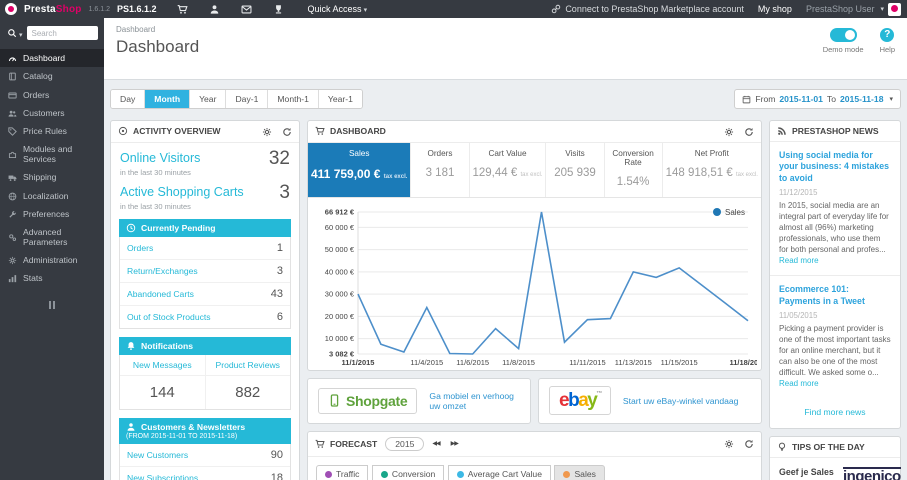 The width and height of the screenshot is (907, 480). Describe the element at coordinates (247, 99) in the screenshot. I see `range-day-1-button: Day-1` at that location.